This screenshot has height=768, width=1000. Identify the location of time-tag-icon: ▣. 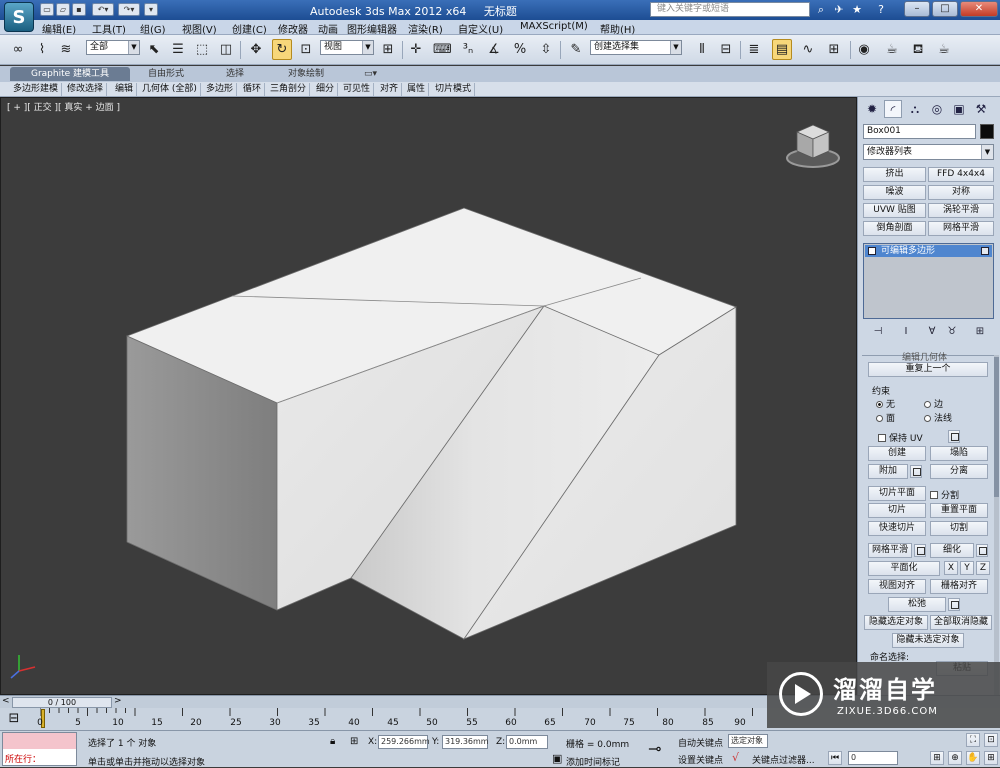
(557, 758).